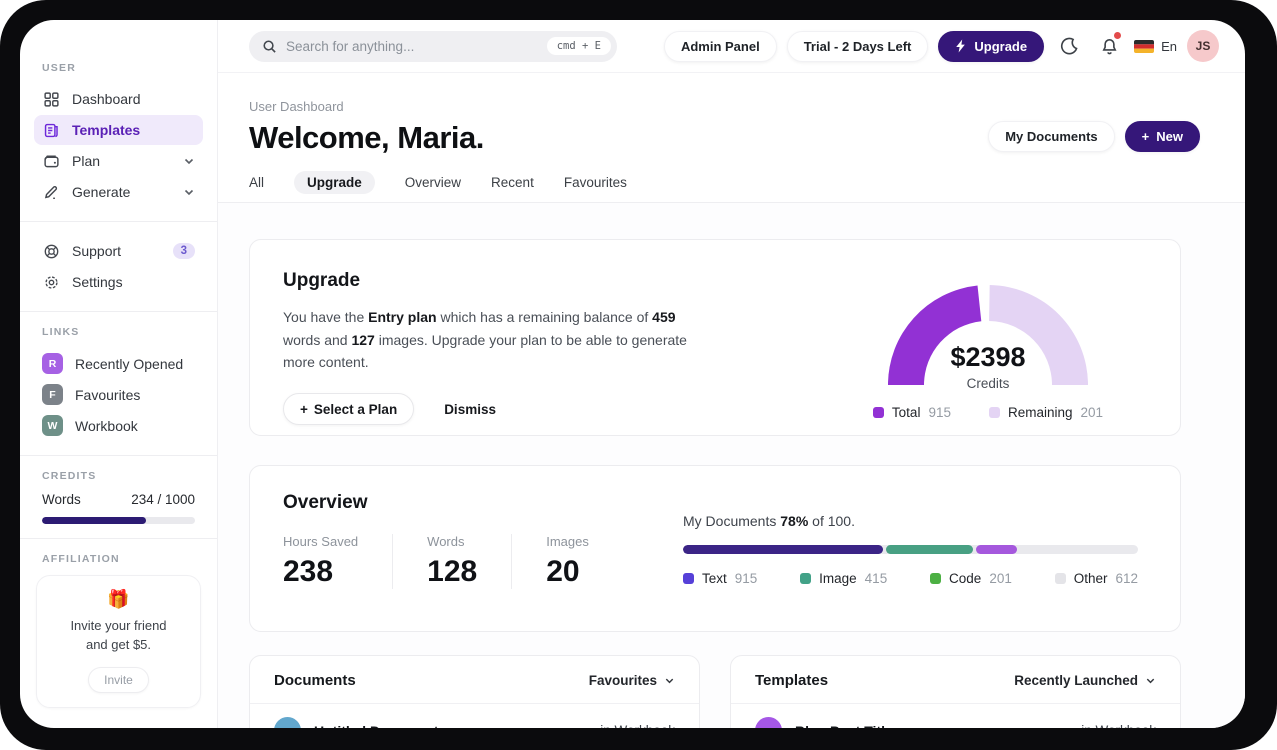  I want to click on sidebar-item-settings: Settings, so click(118, 282).